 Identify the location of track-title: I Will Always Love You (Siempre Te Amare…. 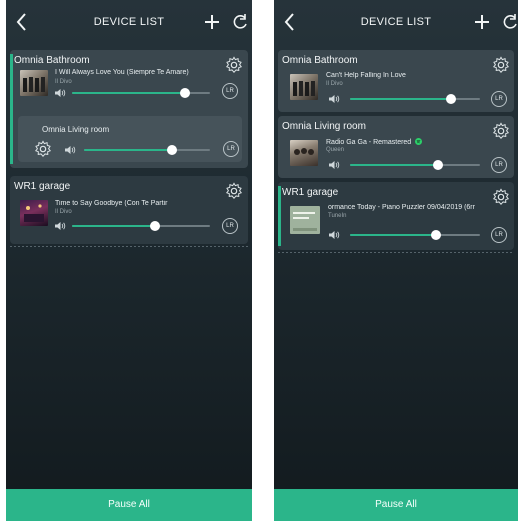
(122, 72).